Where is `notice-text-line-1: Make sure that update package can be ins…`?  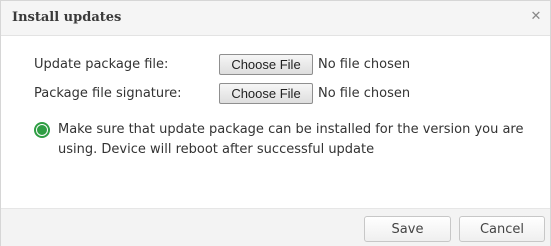 notice-text-line-1: Make sure that update package can be ins… is located at coordinates (291, 129).